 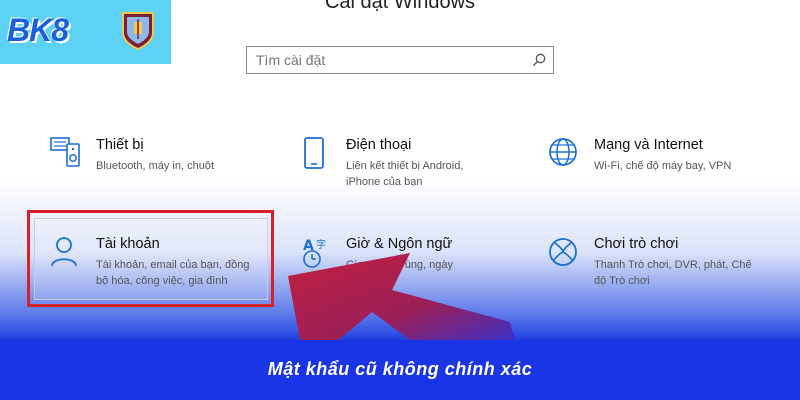 I want to click on caption-text: Mật khẩu cũ không chính xác, so click(x=400, y=369).